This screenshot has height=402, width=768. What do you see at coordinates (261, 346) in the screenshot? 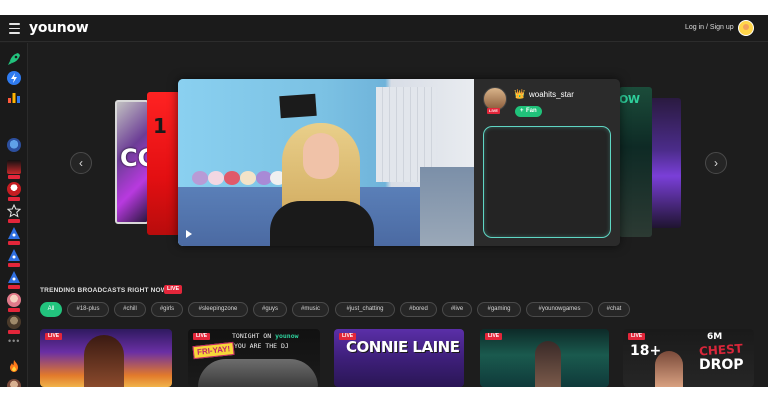
I see `card-text: YOU ARE THE DJ` at bounding box center [261, 346].